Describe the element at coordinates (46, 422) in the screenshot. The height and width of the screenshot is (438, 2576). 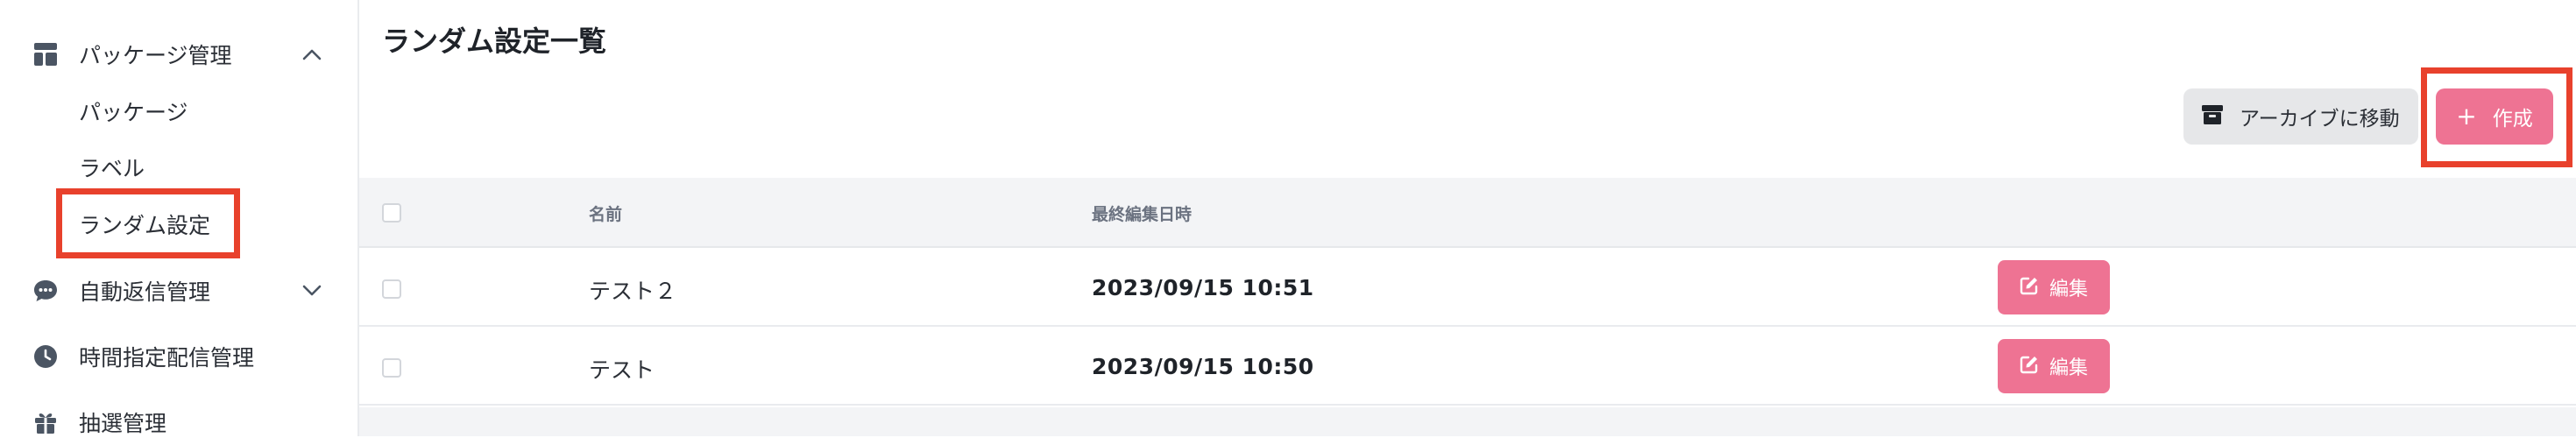
I see `gift-icon` at that location.